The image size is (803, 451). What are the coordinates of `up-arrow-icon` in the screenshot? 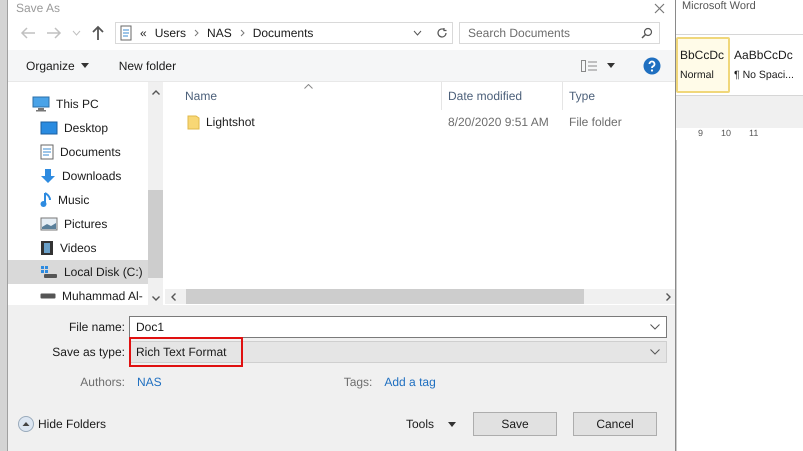 It's located at (98, 33).